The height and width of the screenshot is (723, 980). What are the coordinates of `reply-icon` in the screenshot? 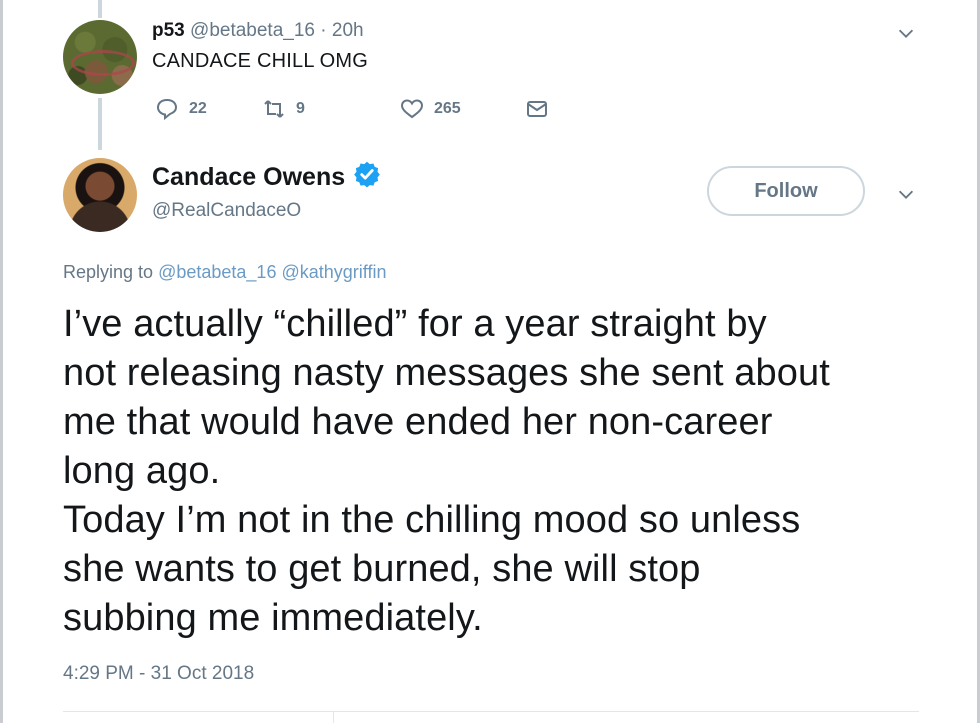 It's located at (167, 109).